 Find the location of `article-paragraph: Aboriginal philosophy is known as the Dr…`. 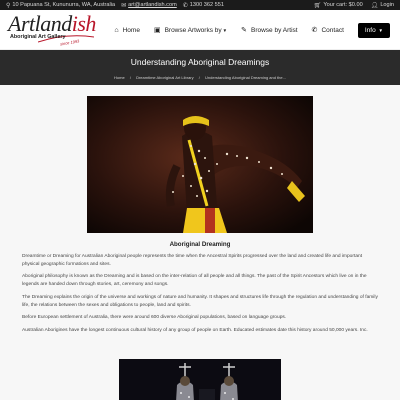

article-paragraph: Aboriginal philosophy is known as the Dr… is located at coordinates (194, 281).